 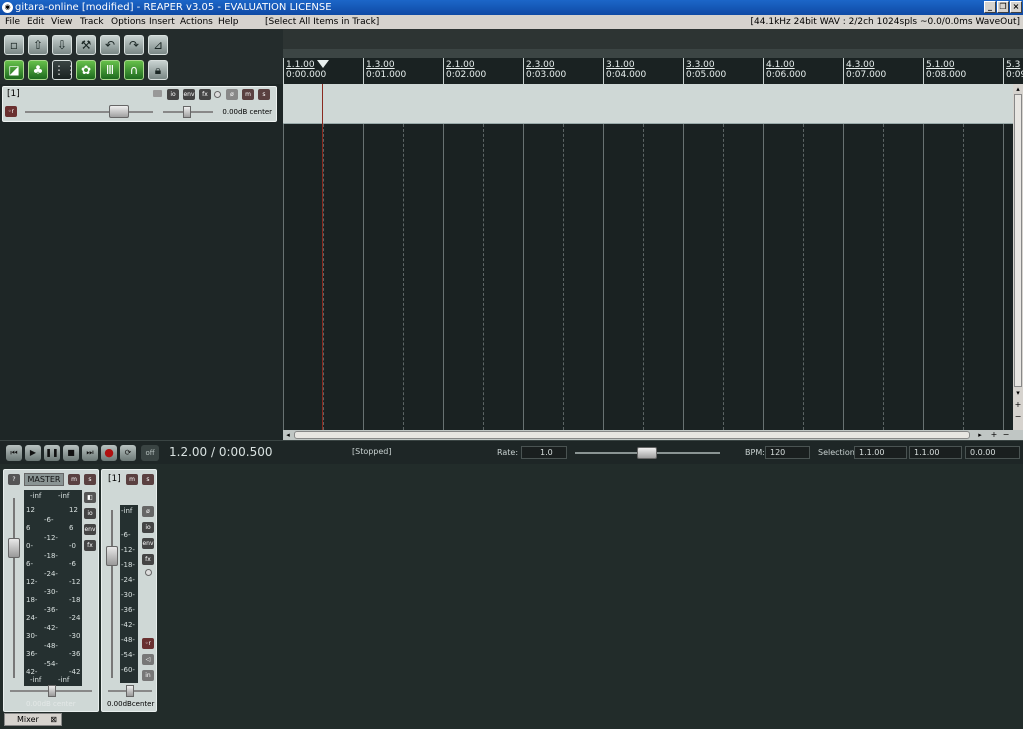 What do you see at coordinates (132, 479) in the screenshot?
I see `mixer-track-mute-button: m` at bounding box center [132, 479].